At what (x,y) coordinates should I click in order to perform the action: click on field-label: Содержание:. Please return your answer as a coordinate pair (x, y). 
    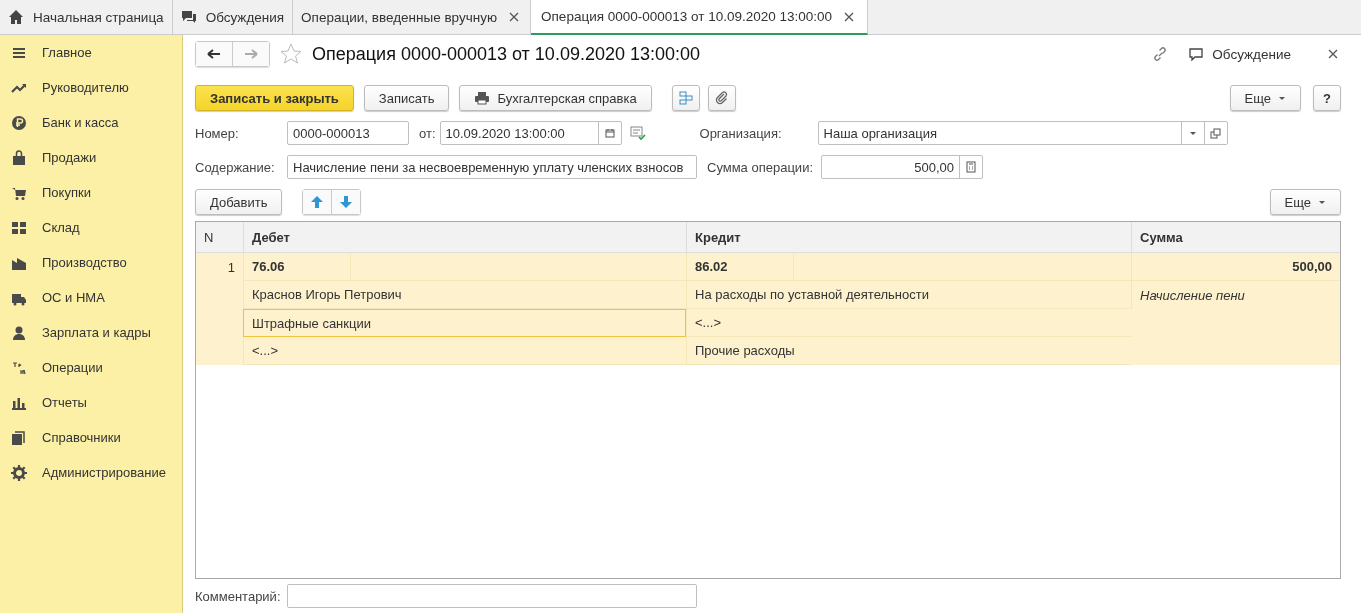
    Looking at the image, I should click on (235, 167).